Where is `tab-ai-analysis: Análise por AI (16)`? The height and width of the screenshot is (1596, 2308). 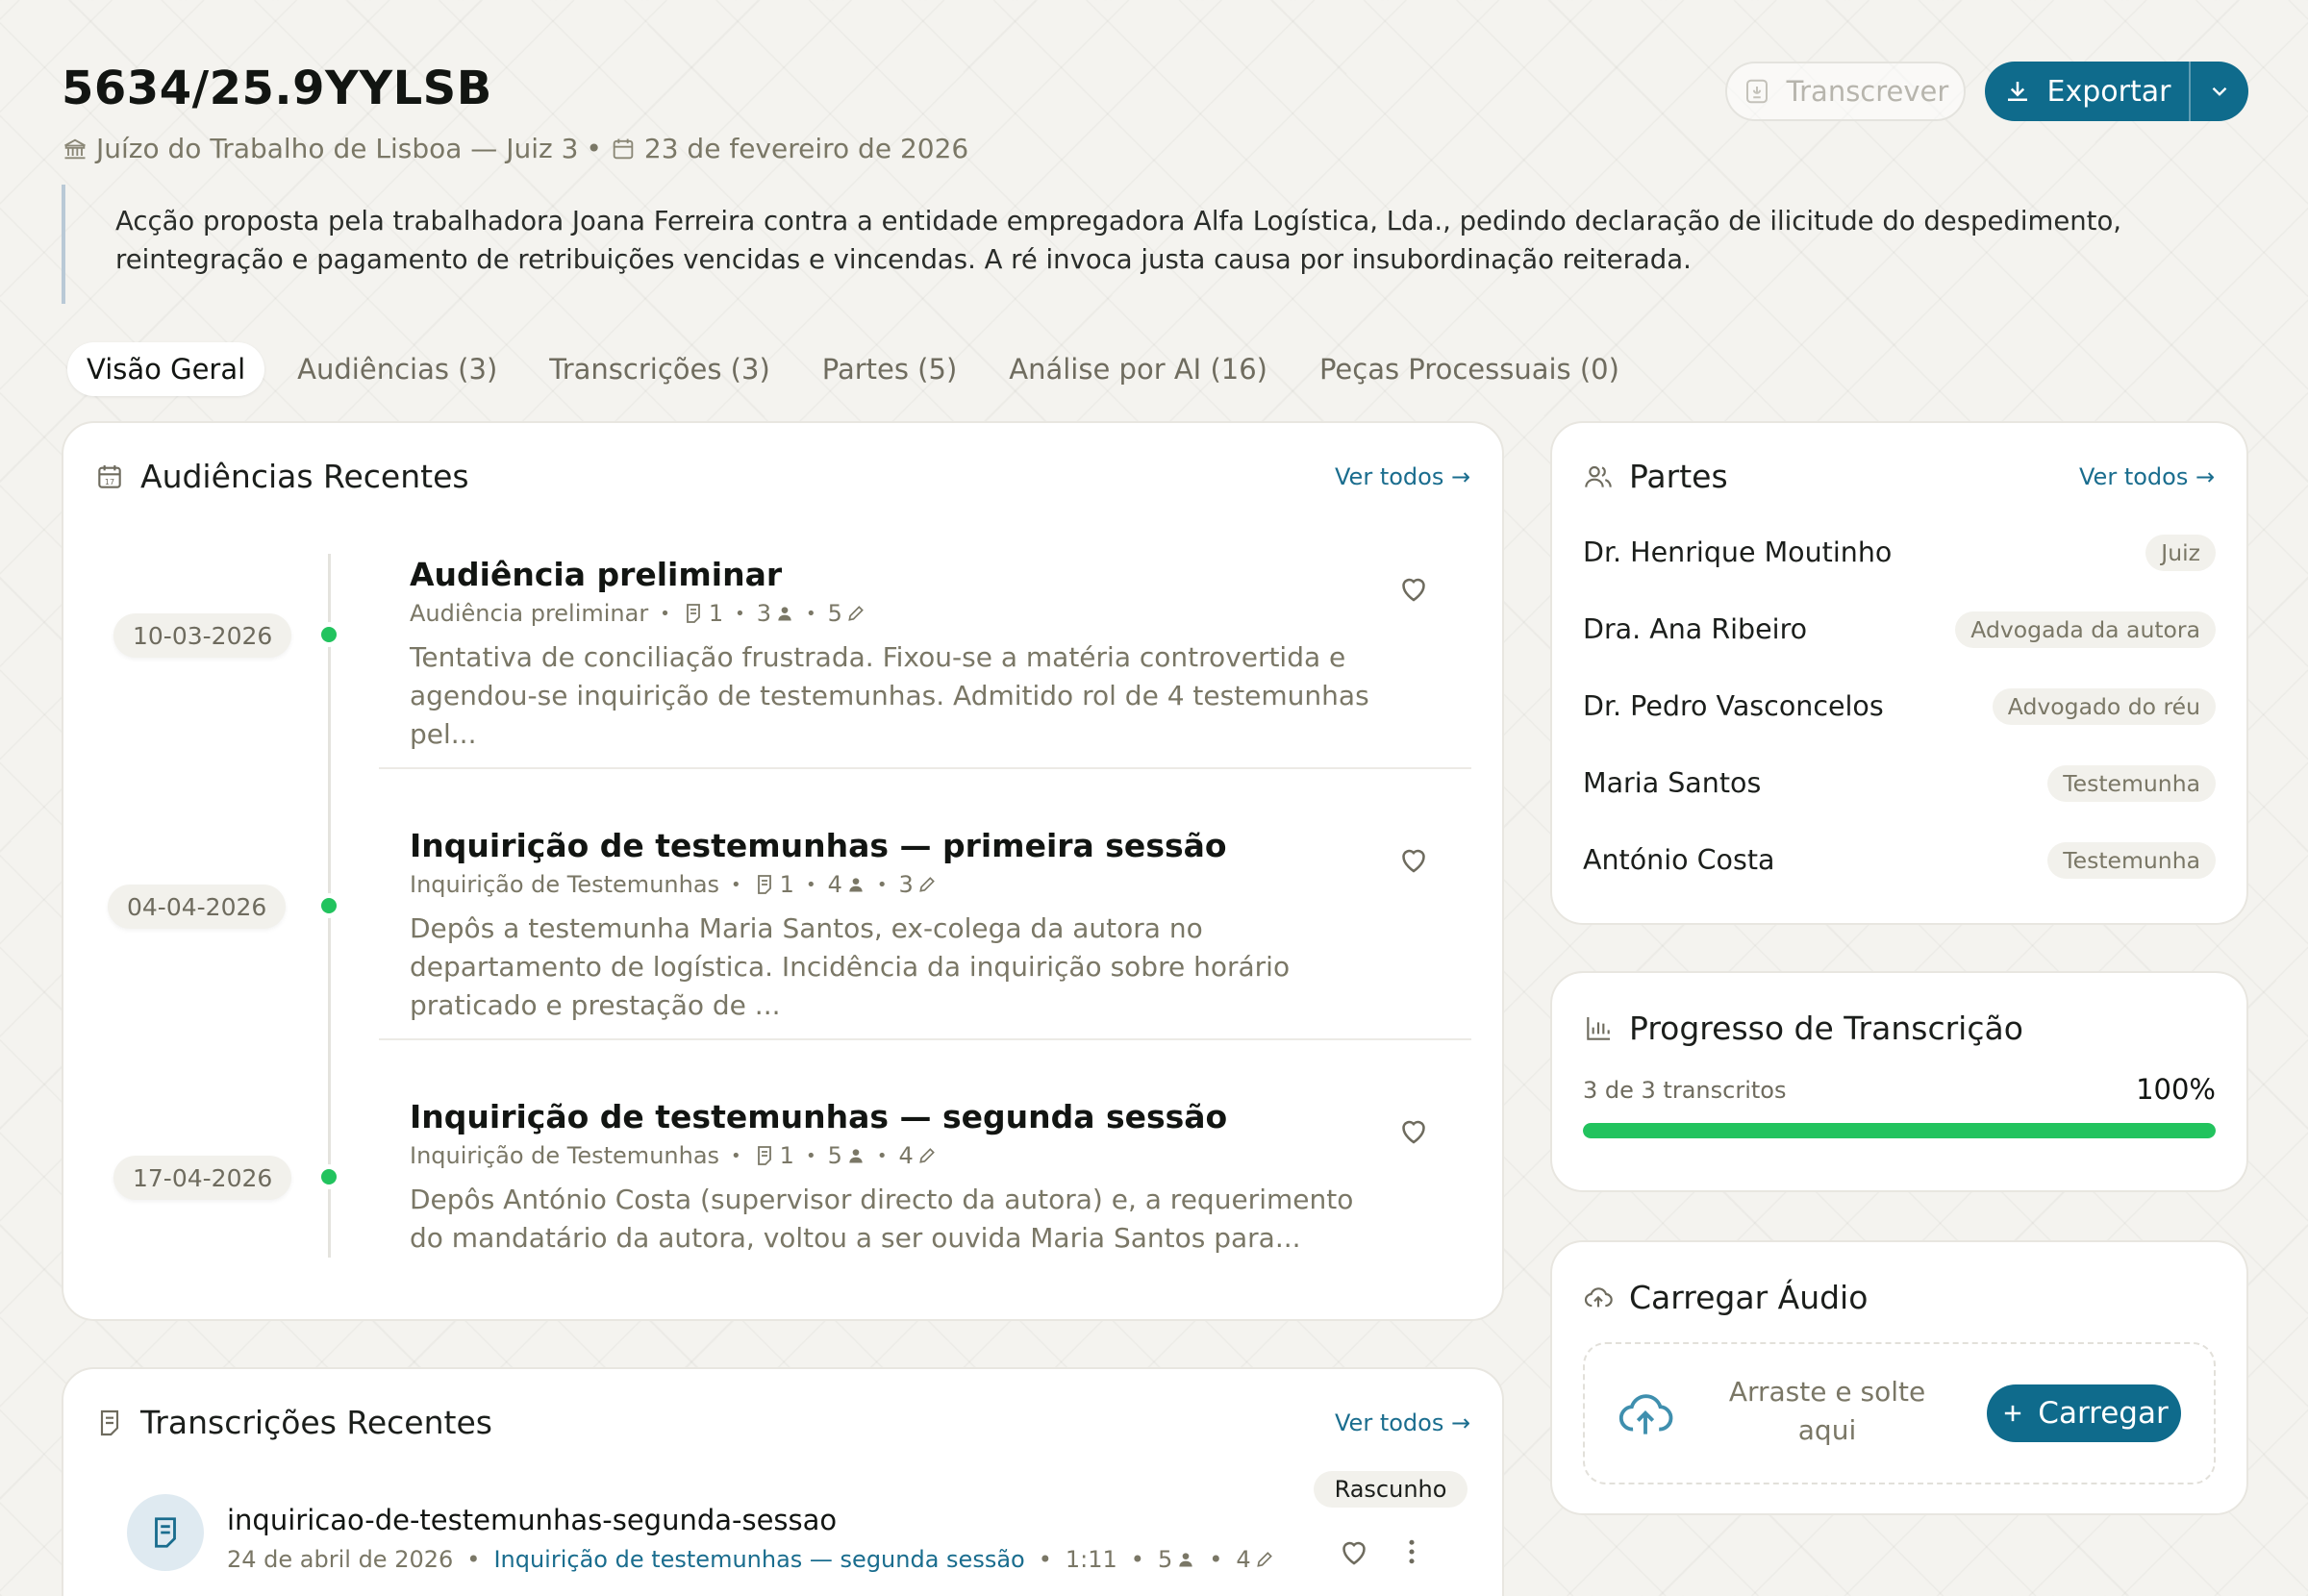 tab-ai-analysis: Análise por AI (16) is located at coordinates (1139, 369).